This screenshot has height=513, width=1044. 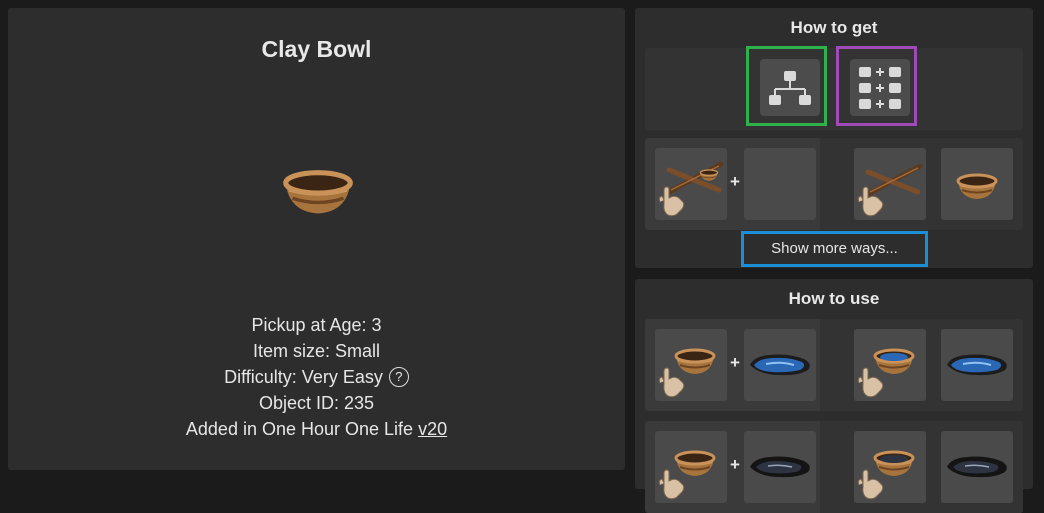 What do you see at coordinates (834, 298) in the screenshot?
I see `how-to-use-title: How to use` at bounding box center [834, 298].